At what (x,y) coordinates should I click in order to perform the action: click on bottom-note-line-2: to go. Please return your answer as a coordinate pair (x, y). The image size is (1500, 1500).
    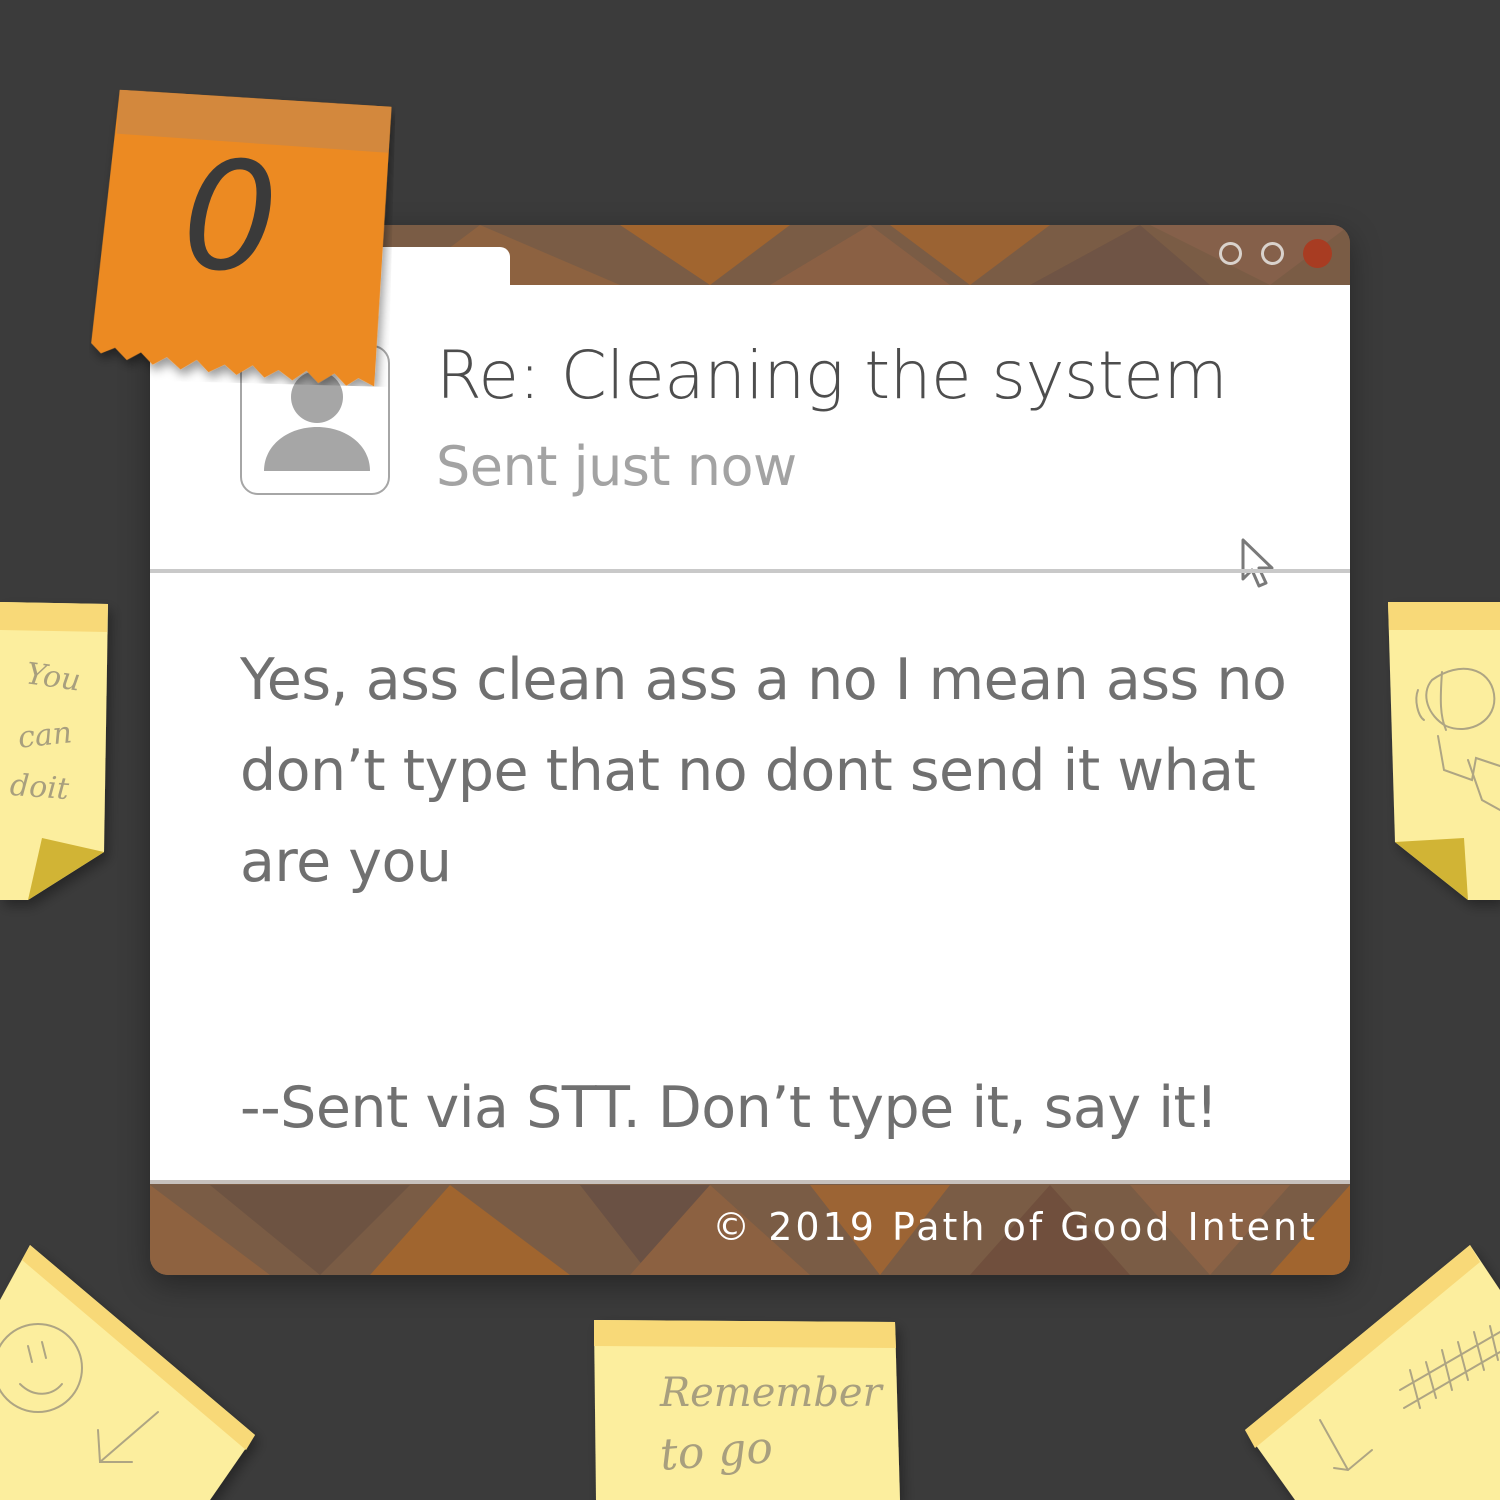
    Looking at the image, I should click on (716, 1451).